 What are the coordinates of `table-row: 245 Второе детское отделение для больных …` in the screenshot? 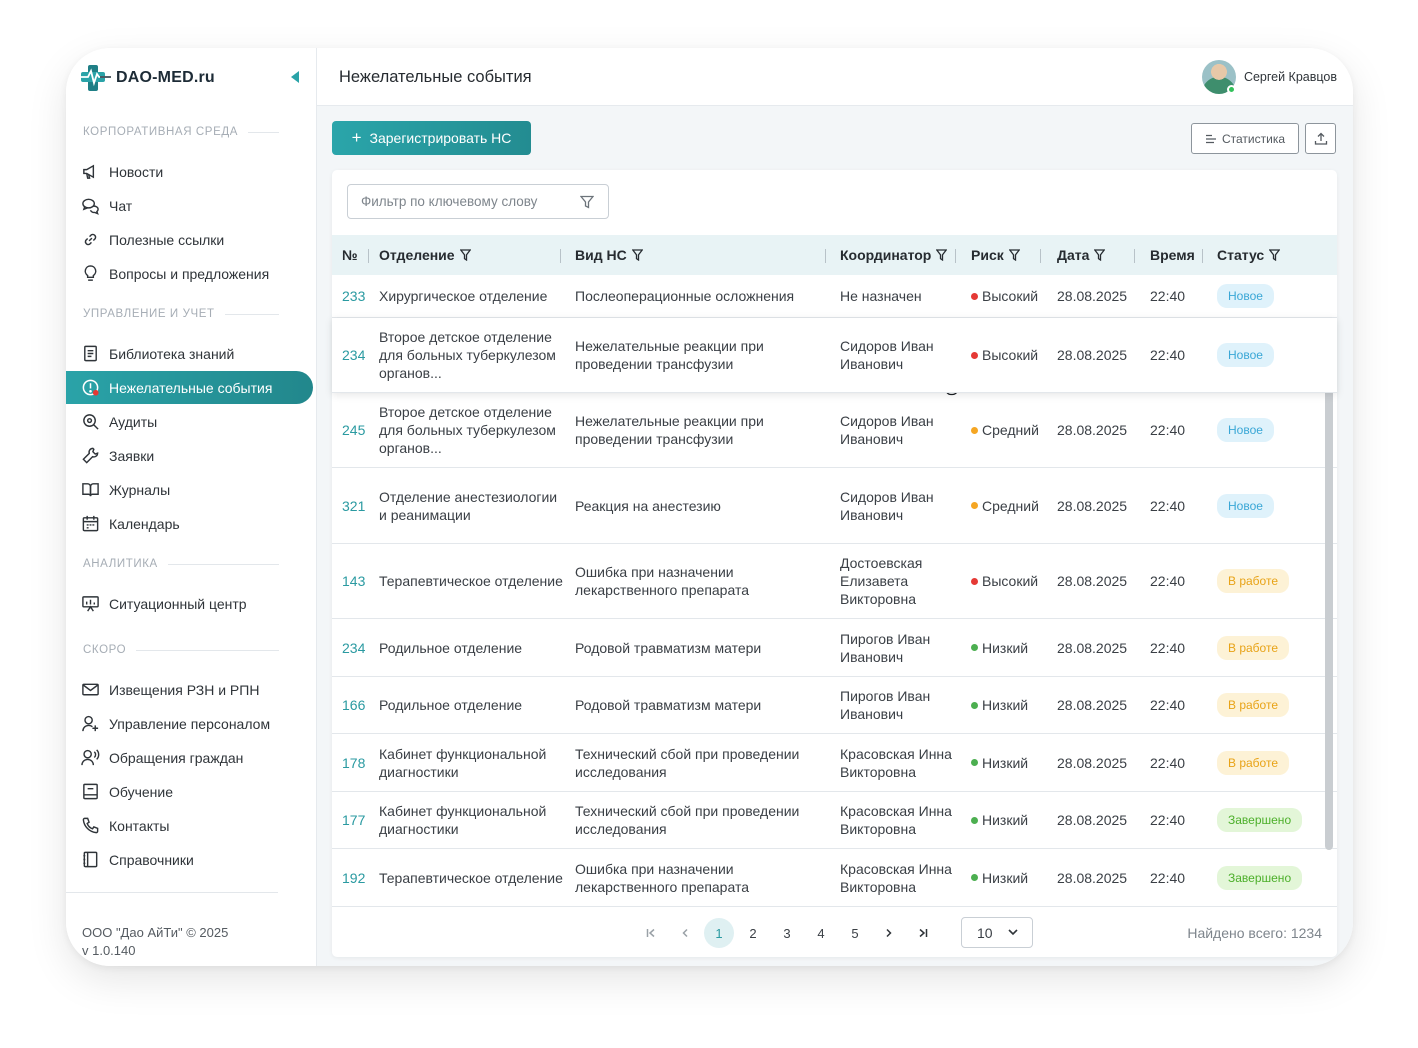 It's located at (834, 430).